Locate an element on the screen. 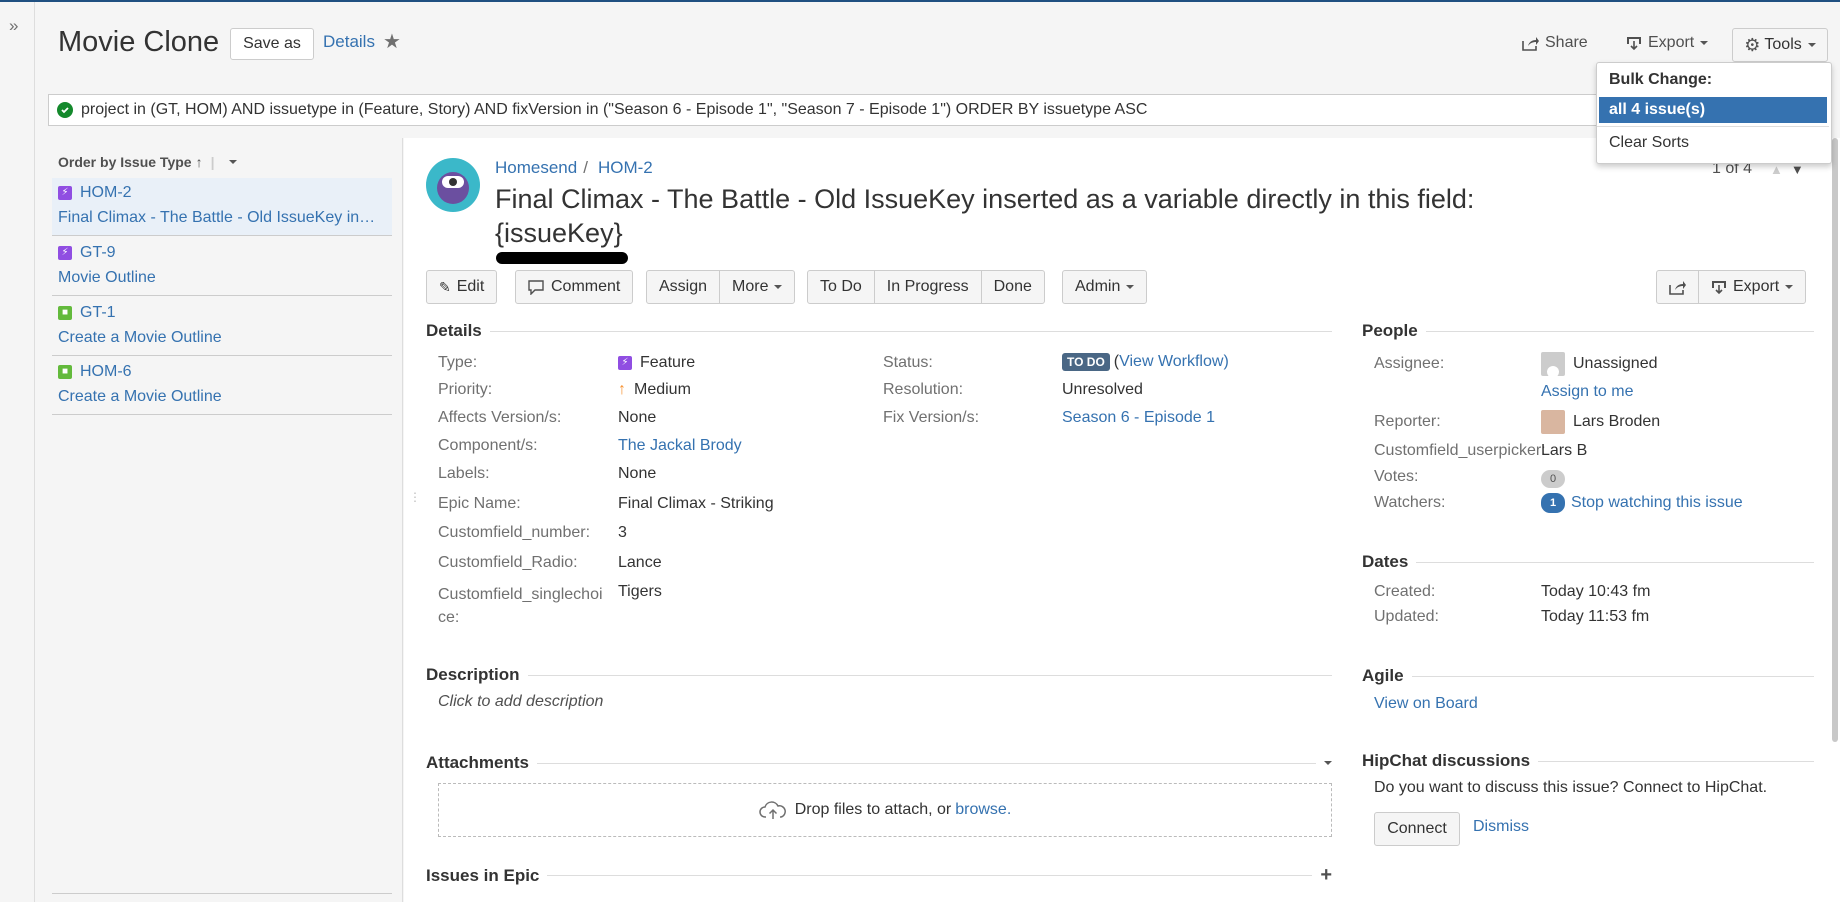 The image size is (1840, 902). tools-menu-button: ⚙ Tools is located at coordinates (1780, 45).